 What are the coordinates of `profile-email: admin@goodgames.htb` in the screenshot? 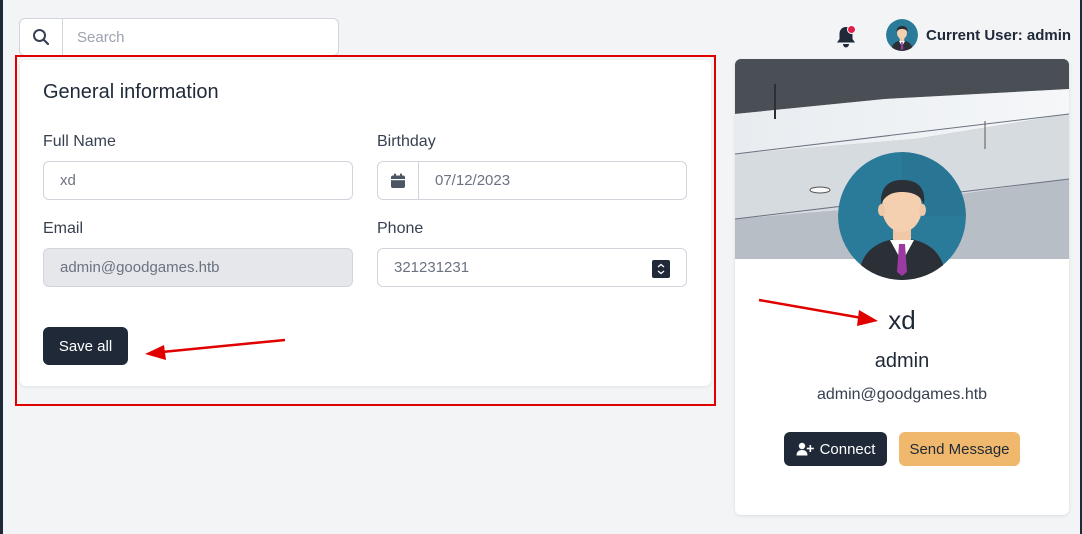 It's located at (902, 394).